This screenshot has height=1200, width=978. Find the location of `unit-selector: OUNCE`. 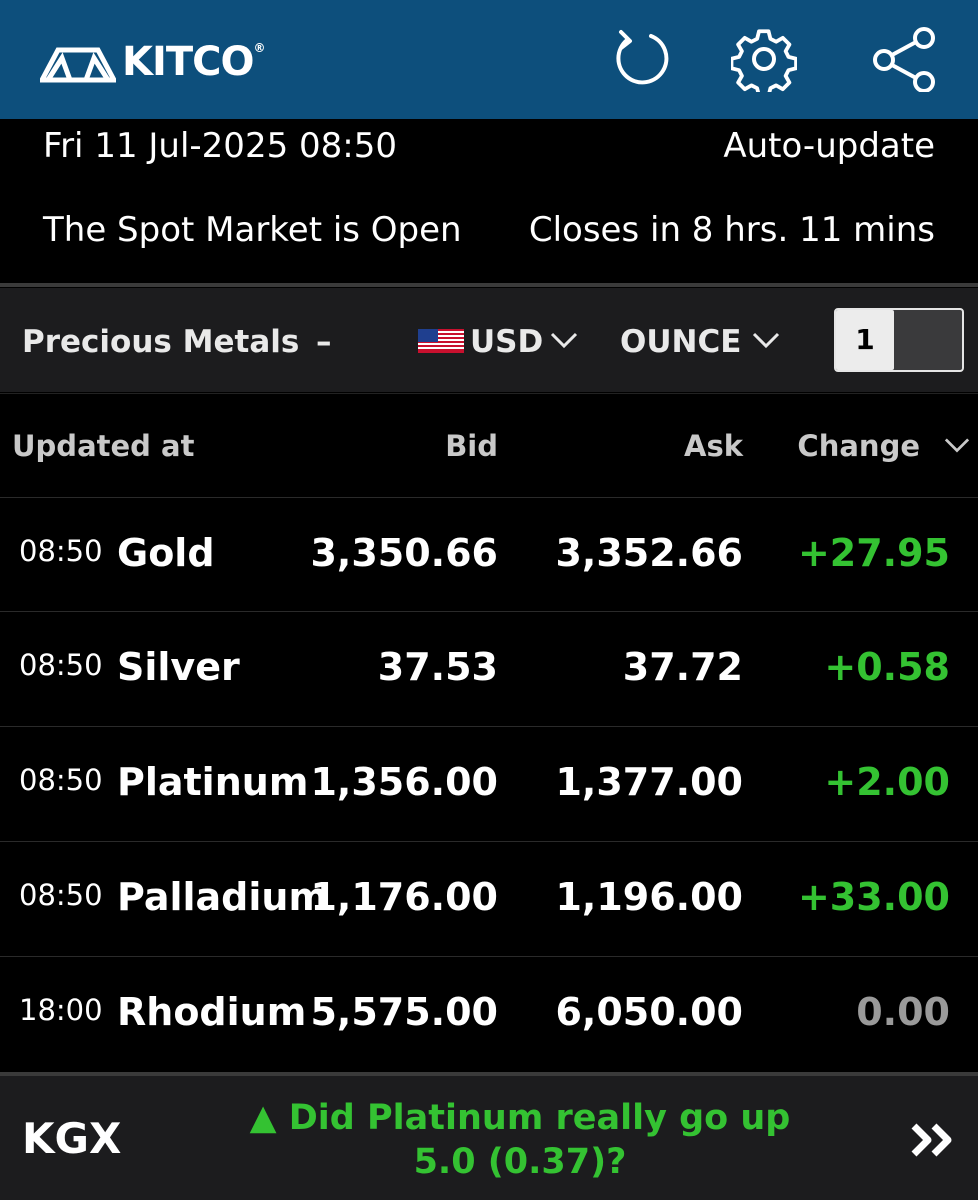

unit-selector: OUNCE is located at coordinates (680, 342).